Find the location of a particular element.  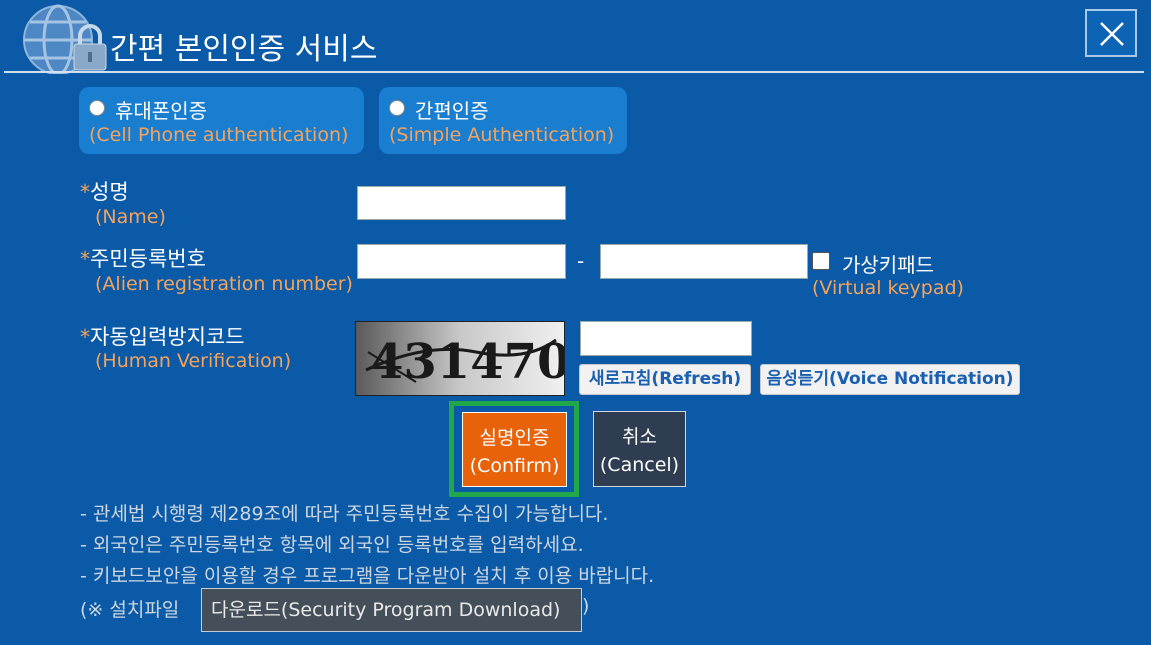

name-sublabel: (Name) is located at coordinates (130, 217).